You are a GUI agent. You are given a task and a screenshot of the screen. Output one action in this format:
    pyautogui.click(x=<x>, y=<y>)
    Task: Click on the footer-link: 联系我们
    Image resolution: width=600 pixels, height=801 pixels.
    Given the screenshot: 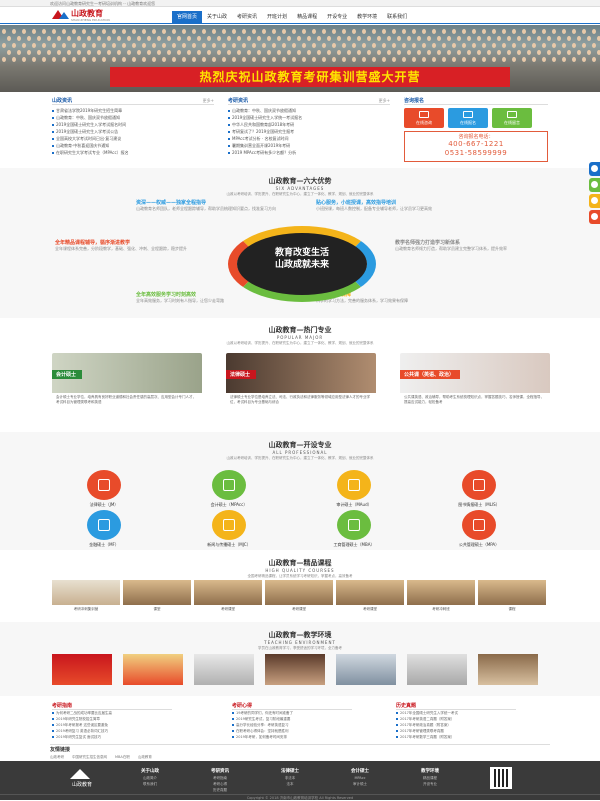 What is the action you would take?
    pyautogui.click(x=150, y=784)
    